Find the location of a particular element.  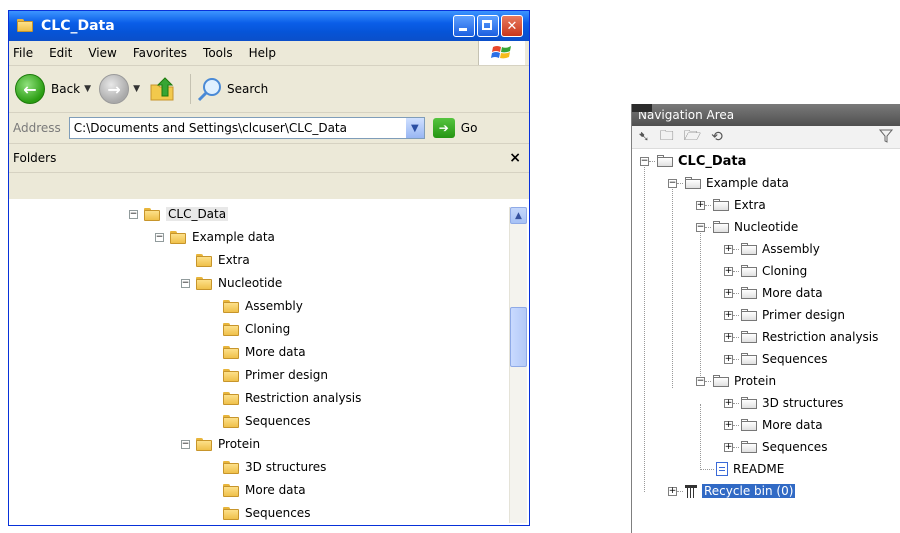

tree-item-label: Primer design is located at coordinates (286, 375).